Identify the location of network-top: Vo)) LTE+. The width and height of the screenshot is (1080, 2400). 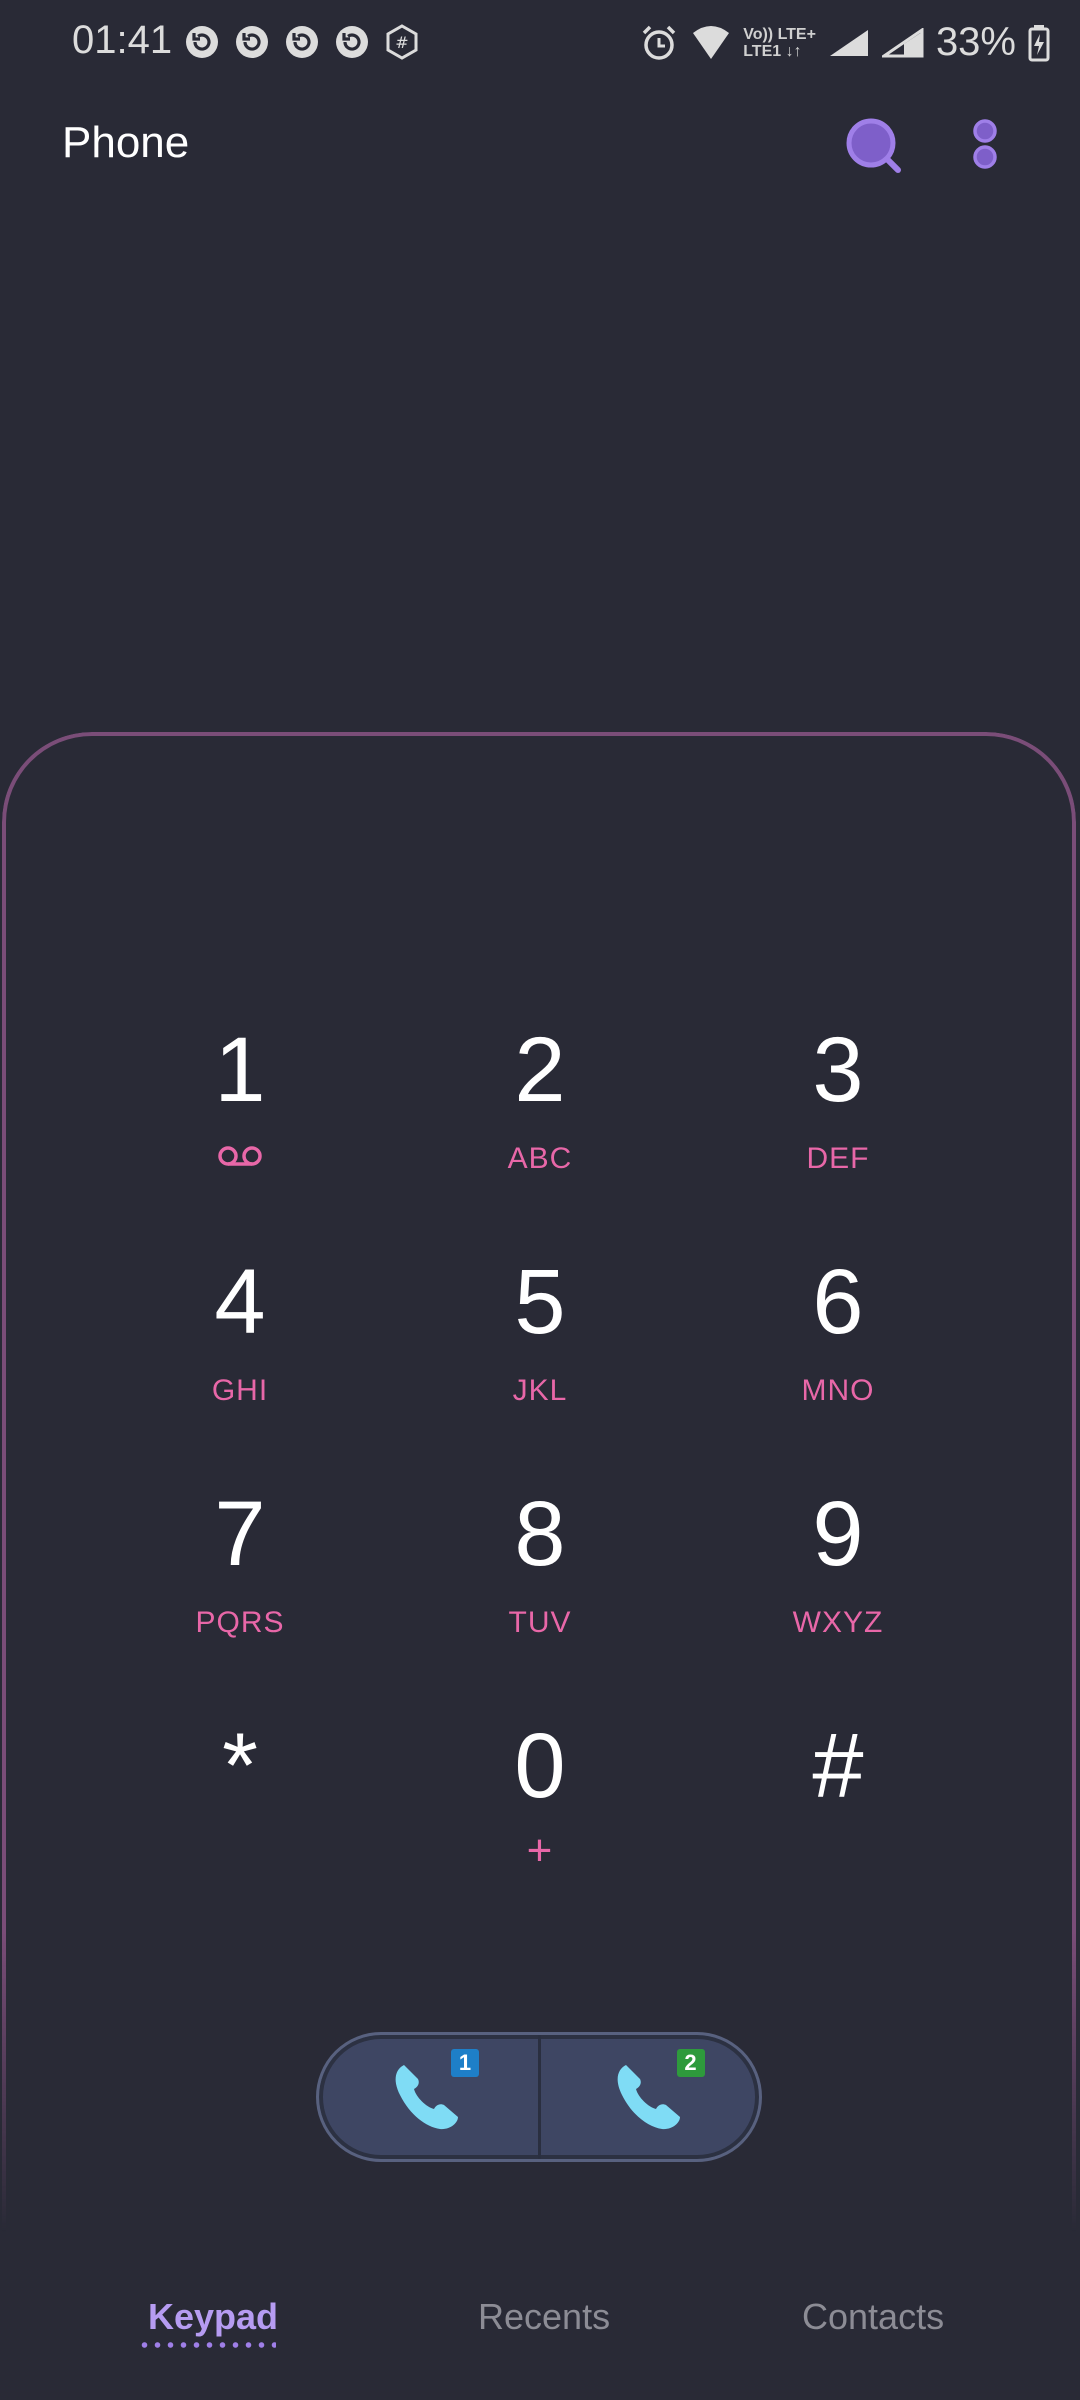
(779, 34).